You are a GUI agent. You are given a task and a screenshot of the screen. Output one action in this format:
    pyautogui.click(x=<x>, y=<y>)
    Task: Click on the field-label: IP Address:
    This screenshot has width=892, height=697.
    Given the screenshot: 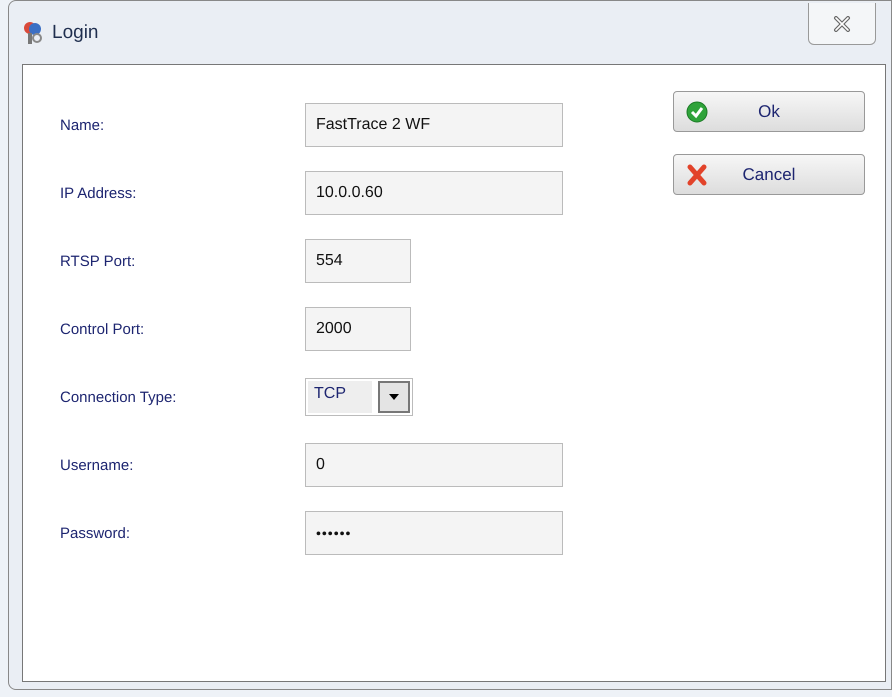 What is the action you would take?
    pyautogui.click(x=99, y=193)
    